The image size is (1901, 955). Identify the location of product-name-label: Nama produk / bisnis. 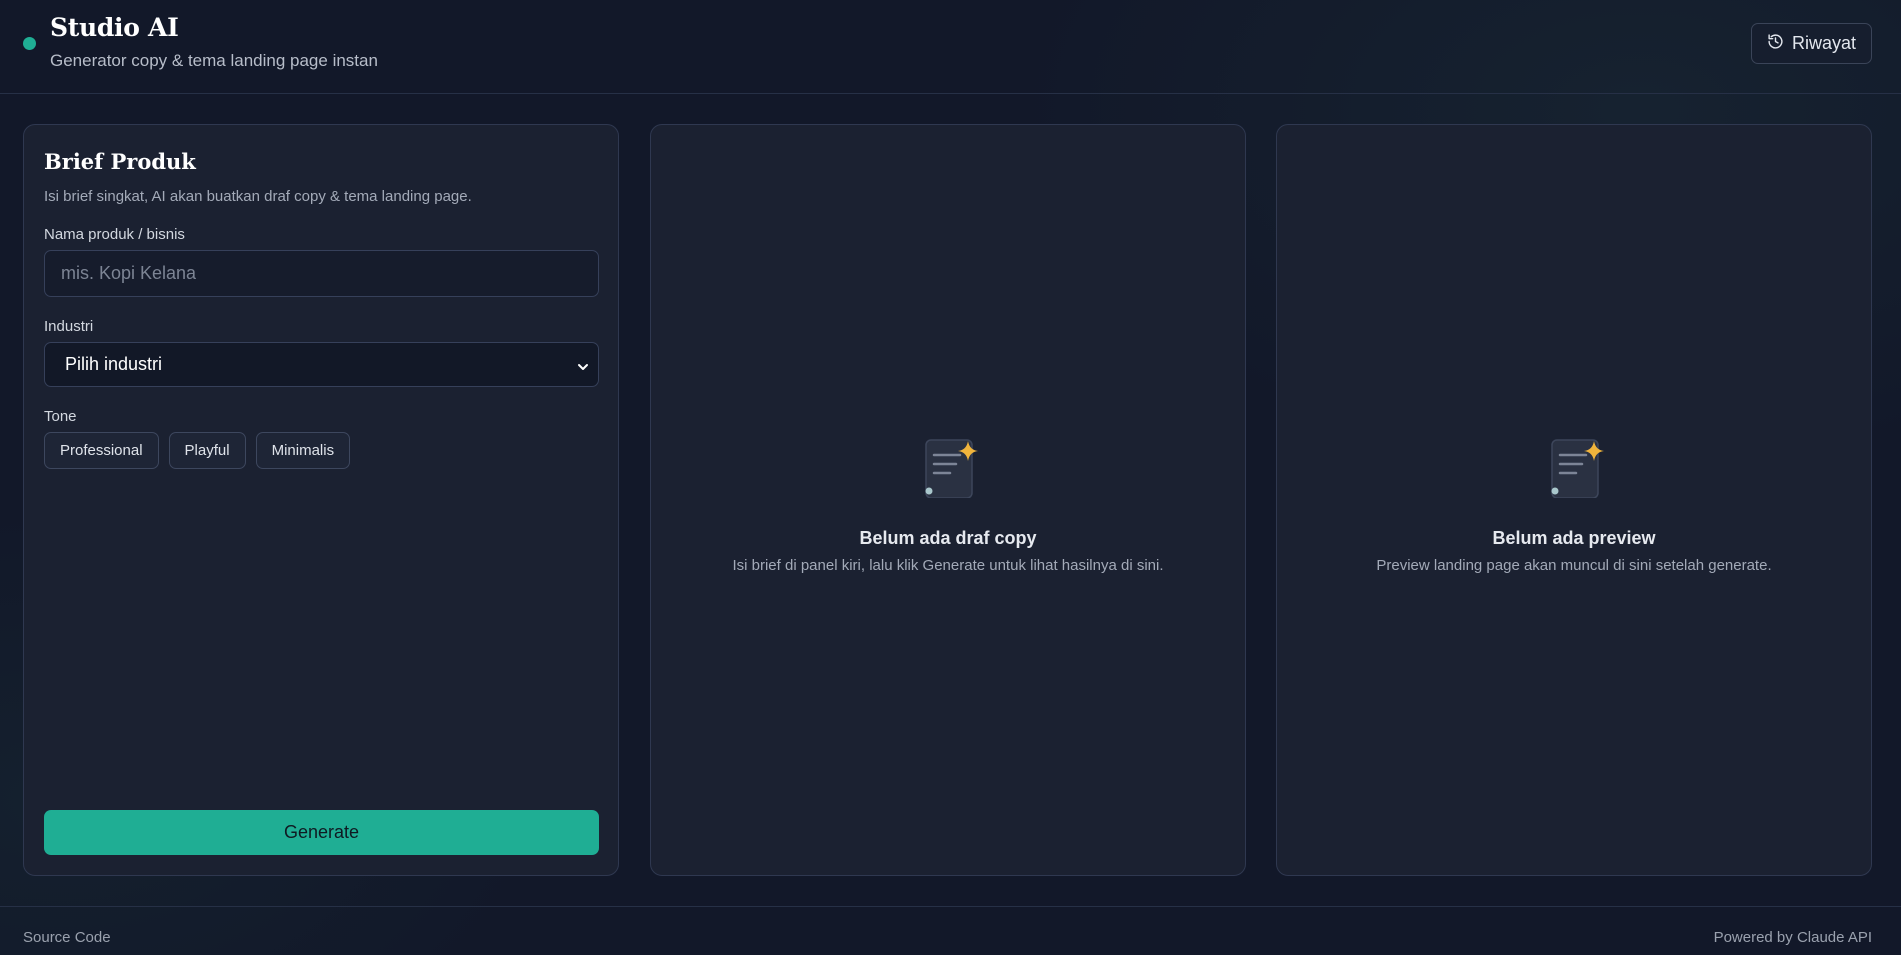
(114, 234).